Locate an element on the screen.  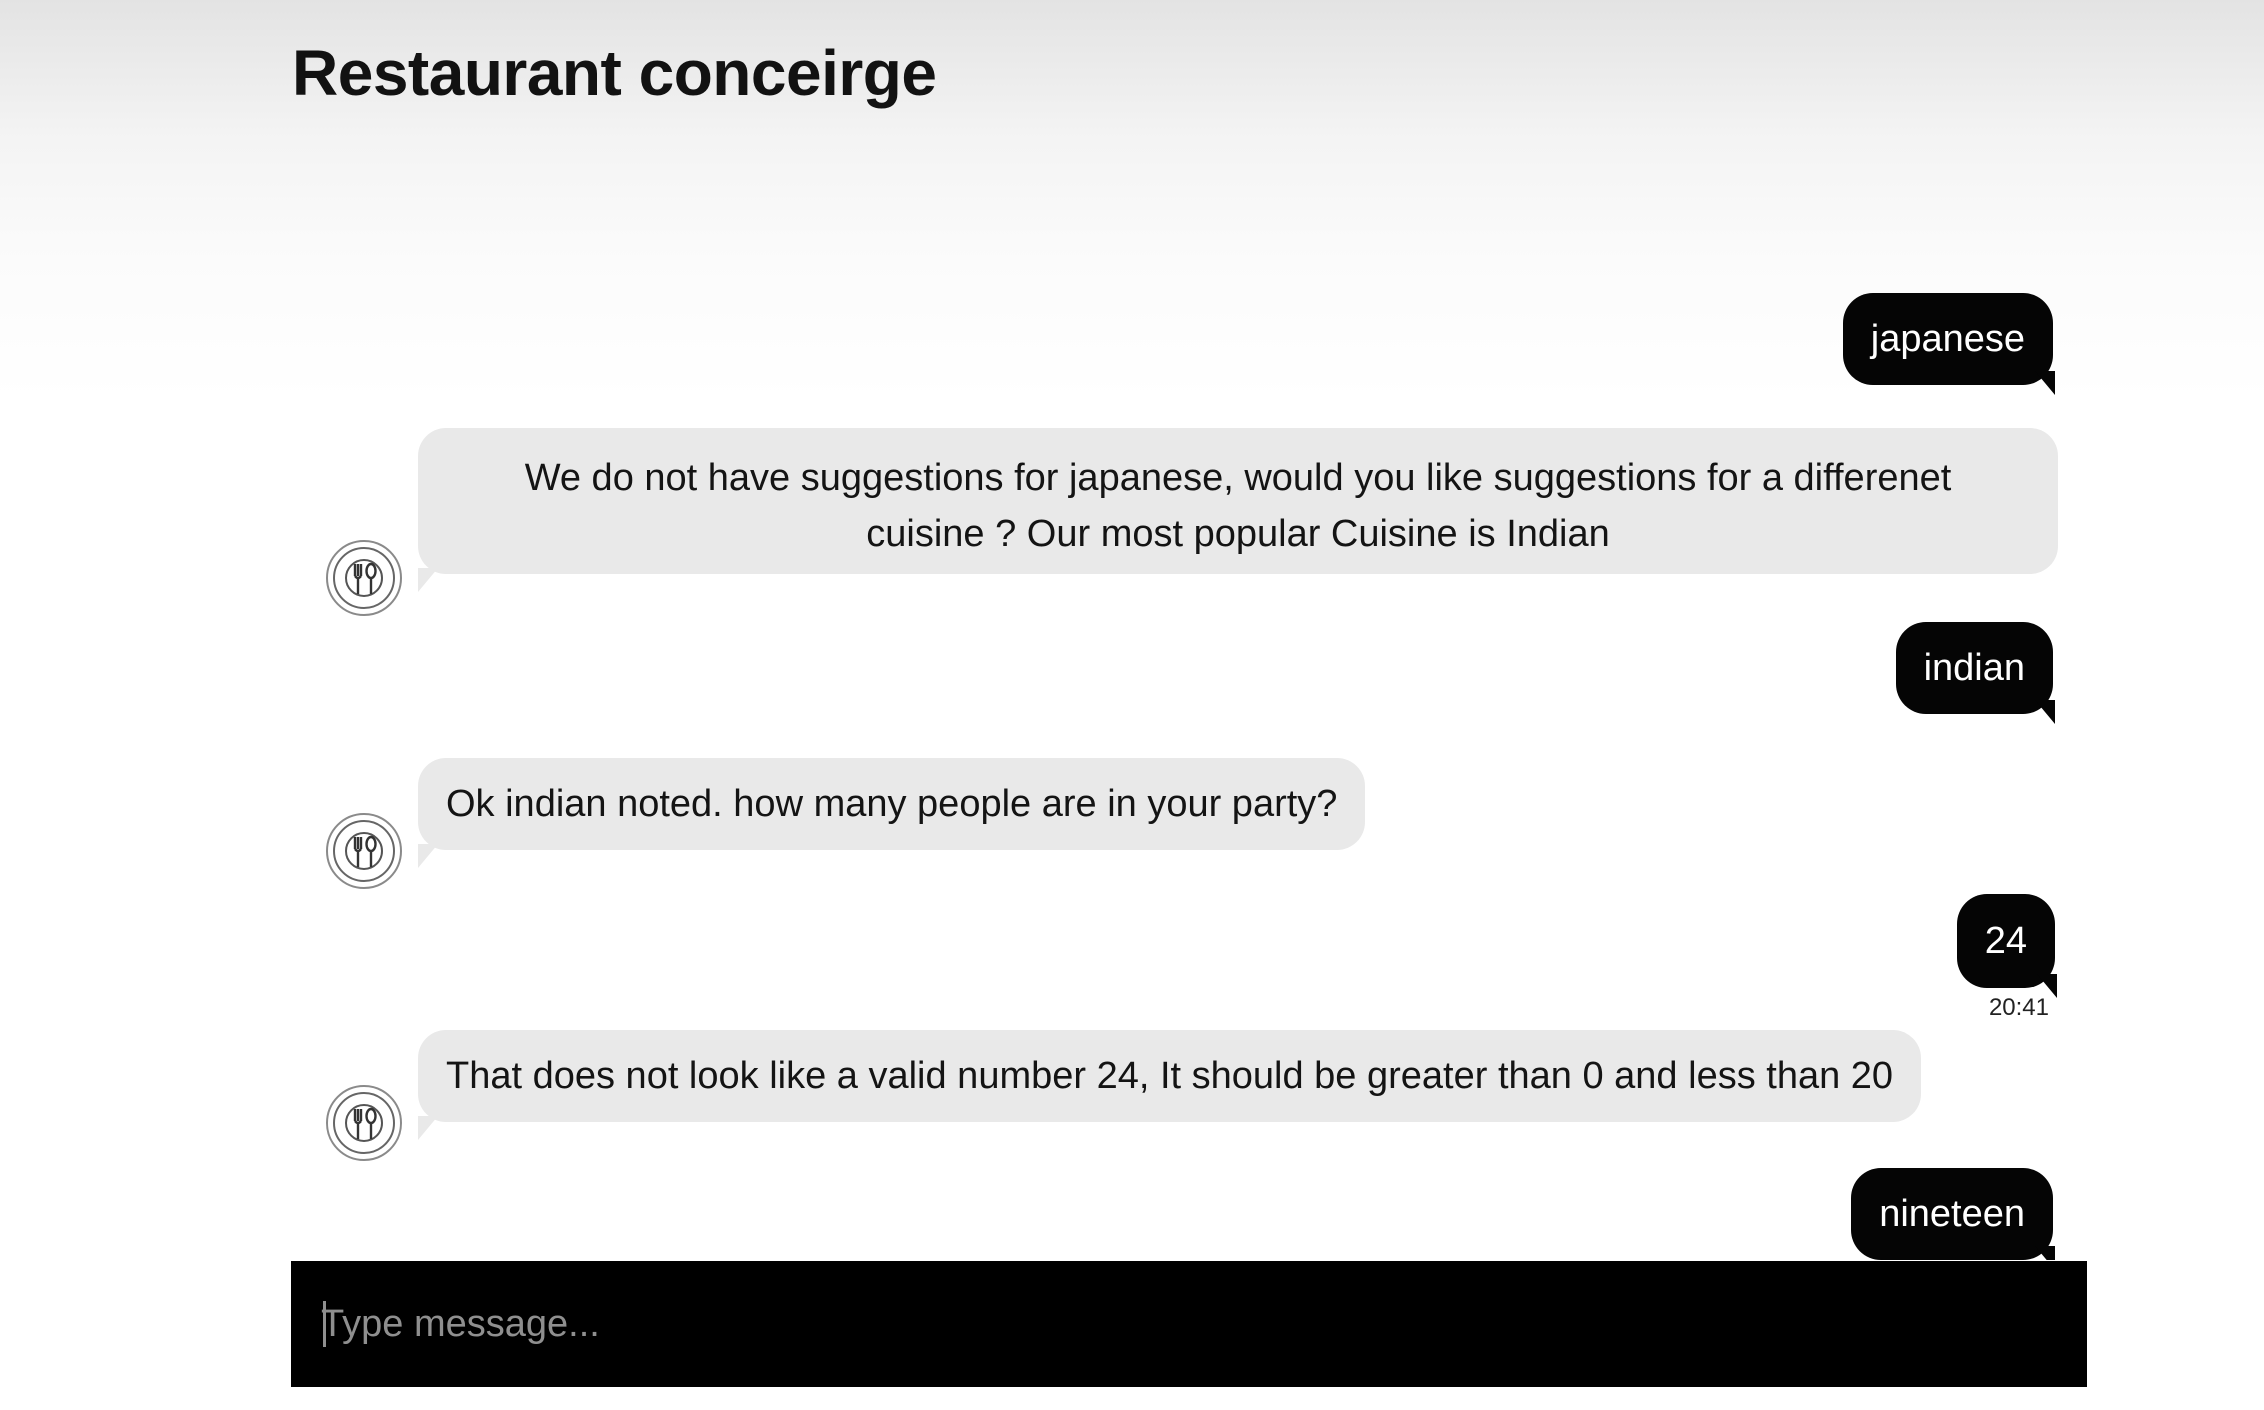
text-cursor is located at coordinates (324, 1324).